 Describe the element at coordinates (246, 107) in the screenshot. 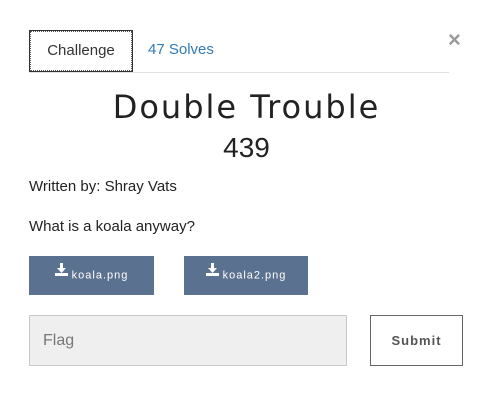

I see `challenge-title: Double Trouble` at that location.